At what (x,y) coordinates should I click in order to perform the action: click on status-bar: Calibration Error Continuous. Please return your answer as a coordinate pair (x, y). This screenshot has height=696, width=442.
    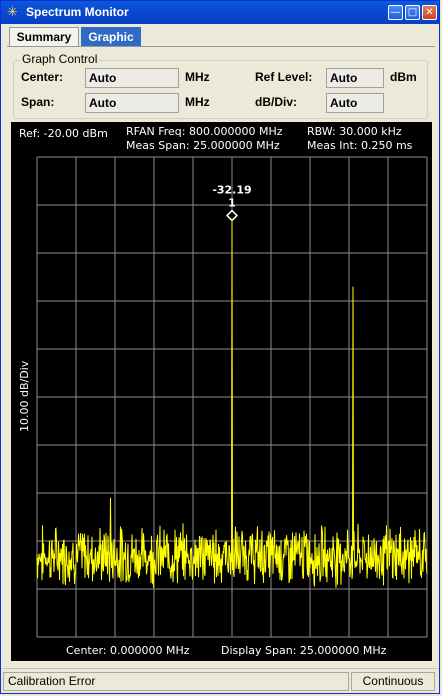
    Looking at the image, I should click on (220, 681).